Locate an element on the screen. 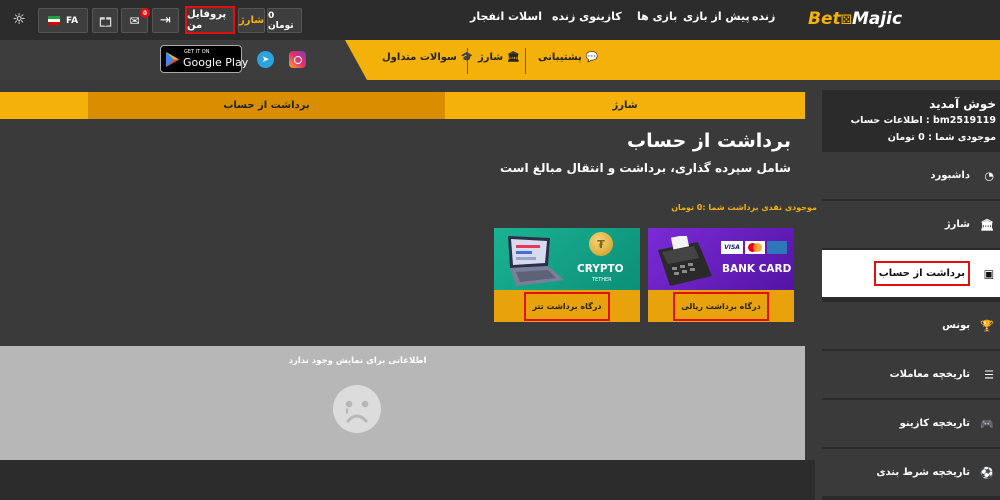  wallet-icon: ▣ is located at coordinates (988, 273).